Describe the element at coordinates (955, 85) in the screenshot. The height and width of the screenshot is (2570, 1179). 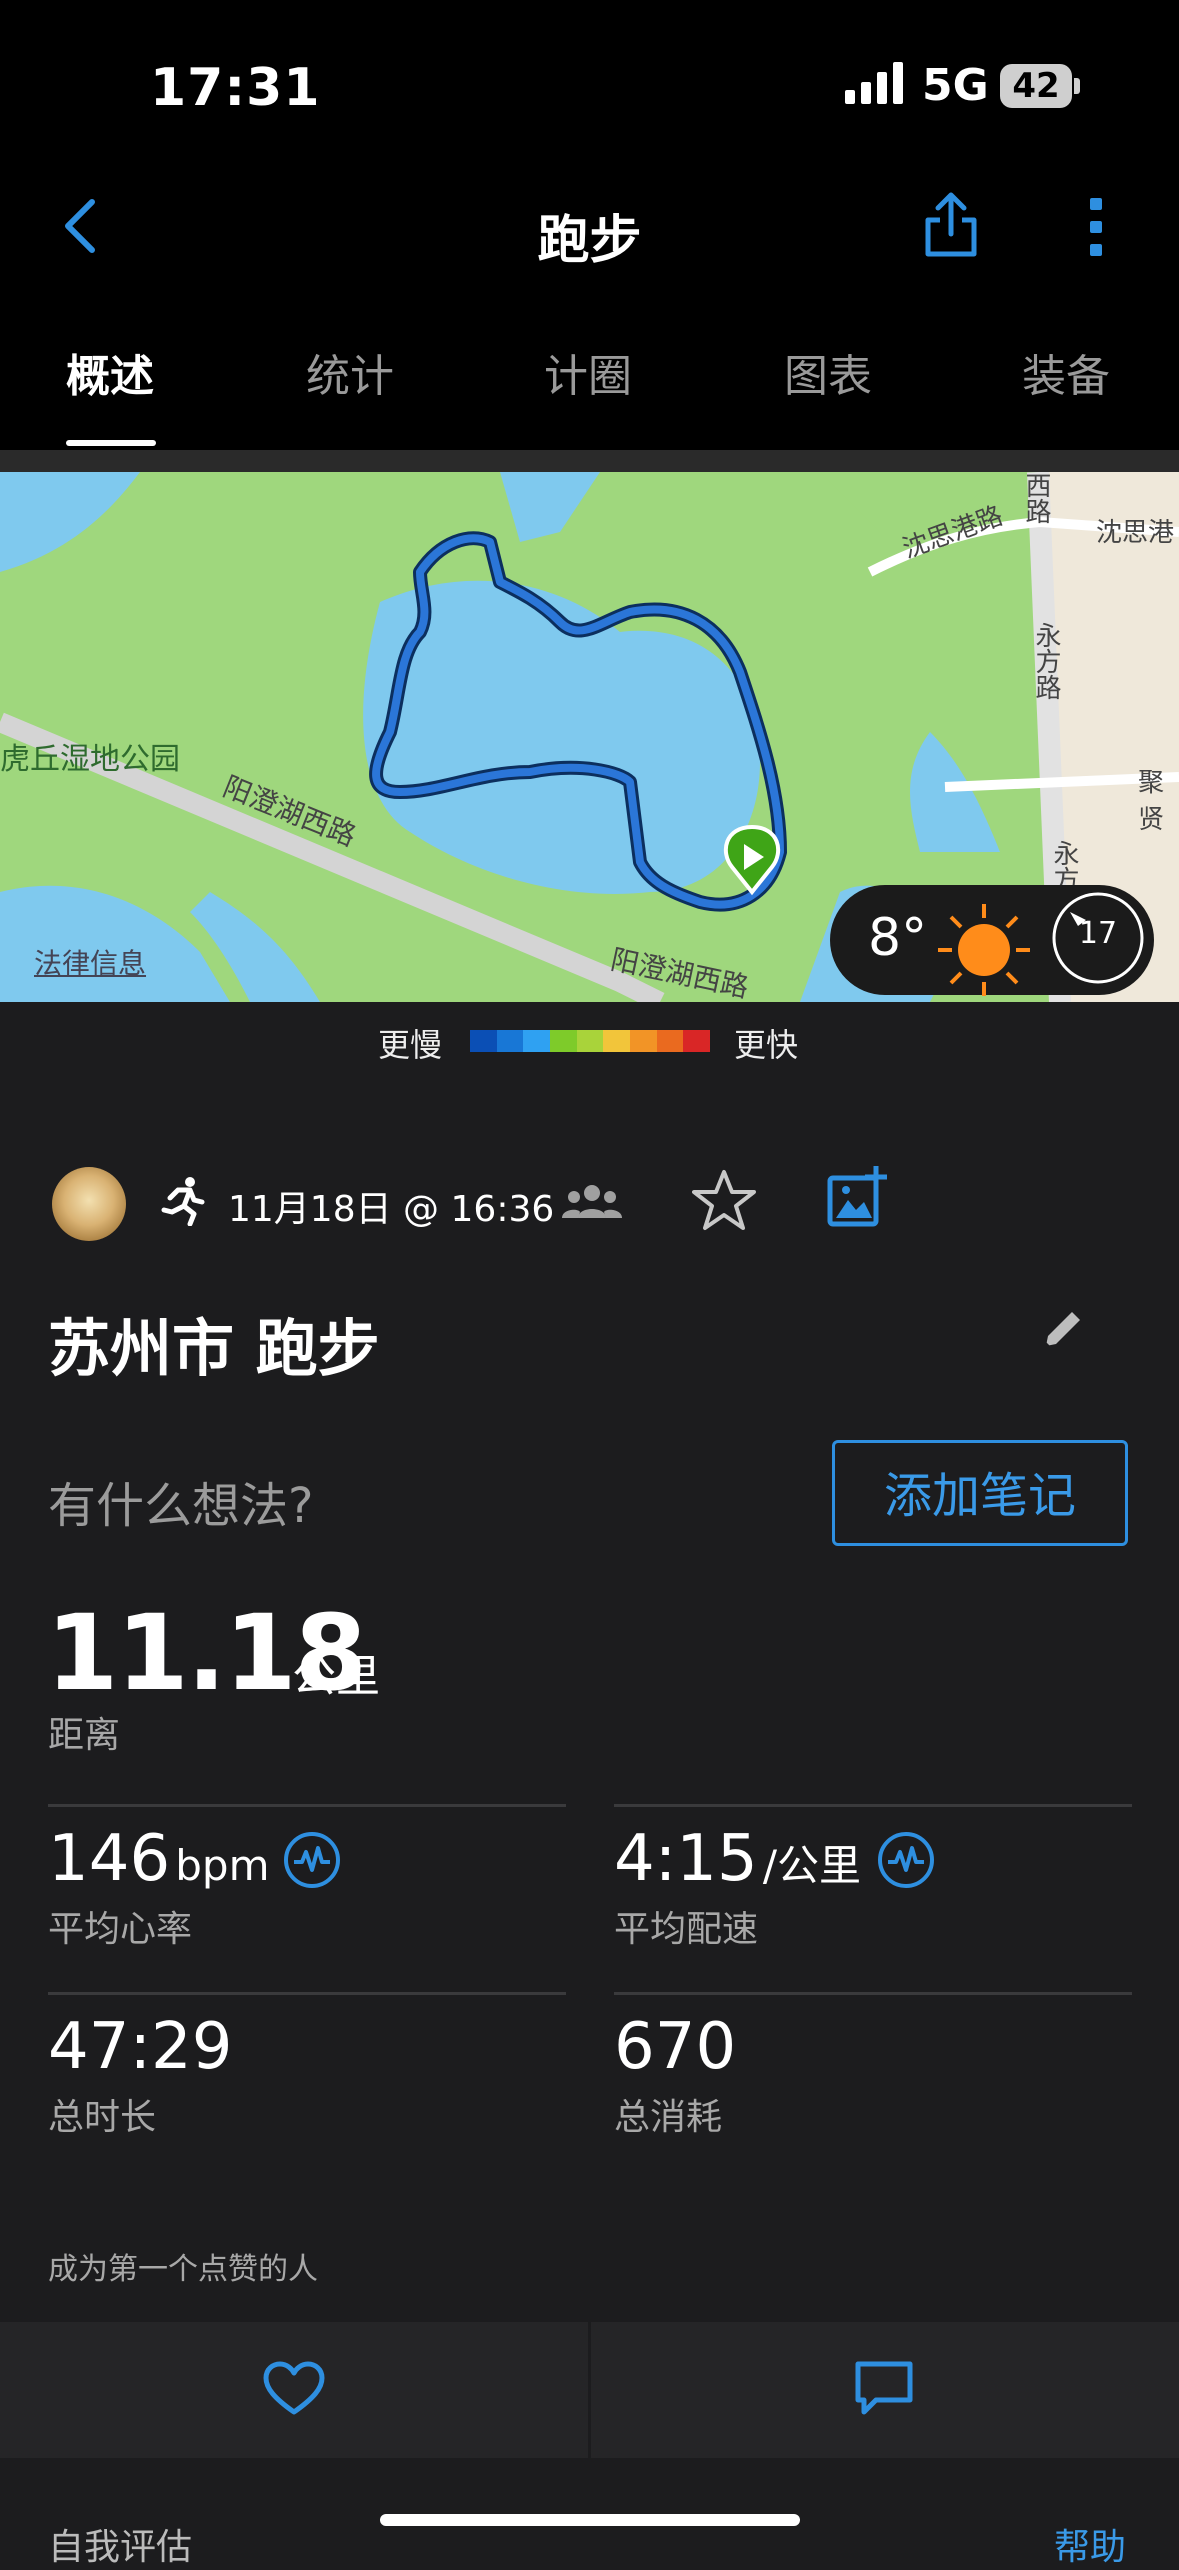
I see `network-type: 5G` at that location.